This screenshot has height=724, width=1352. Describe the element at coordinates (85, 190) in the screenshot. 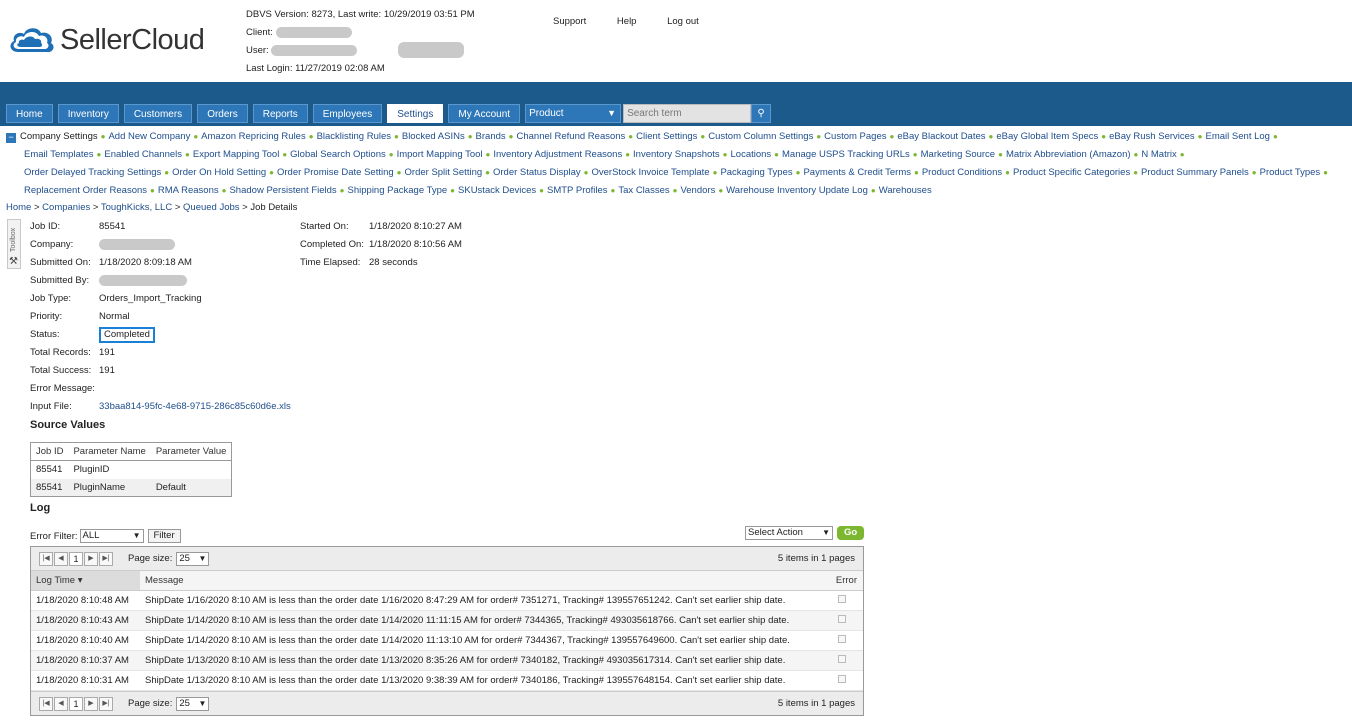

I see `settings-link: Replacement Order Reasons` at that location.